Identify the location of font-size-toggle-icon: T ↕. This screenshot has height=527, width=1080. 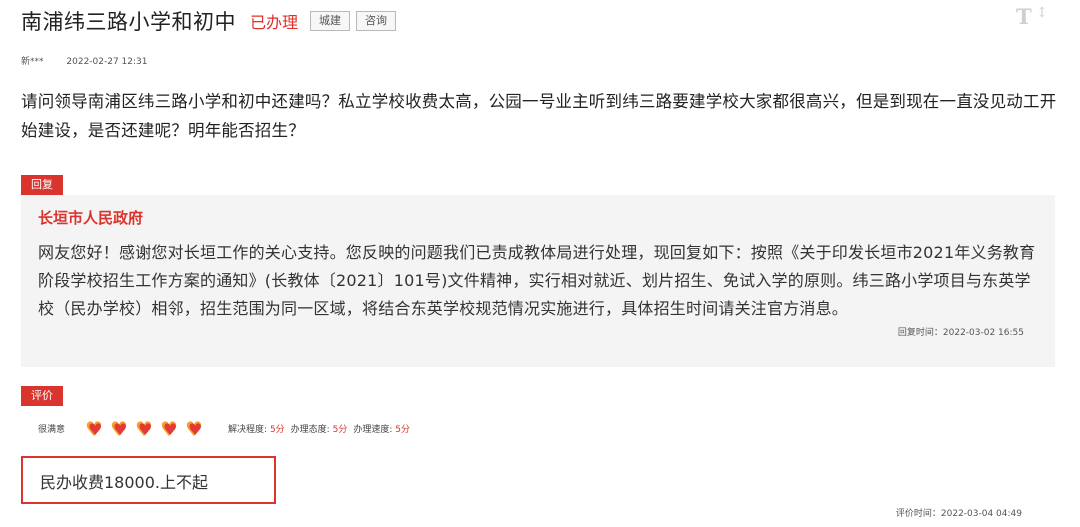
(1032, 16).